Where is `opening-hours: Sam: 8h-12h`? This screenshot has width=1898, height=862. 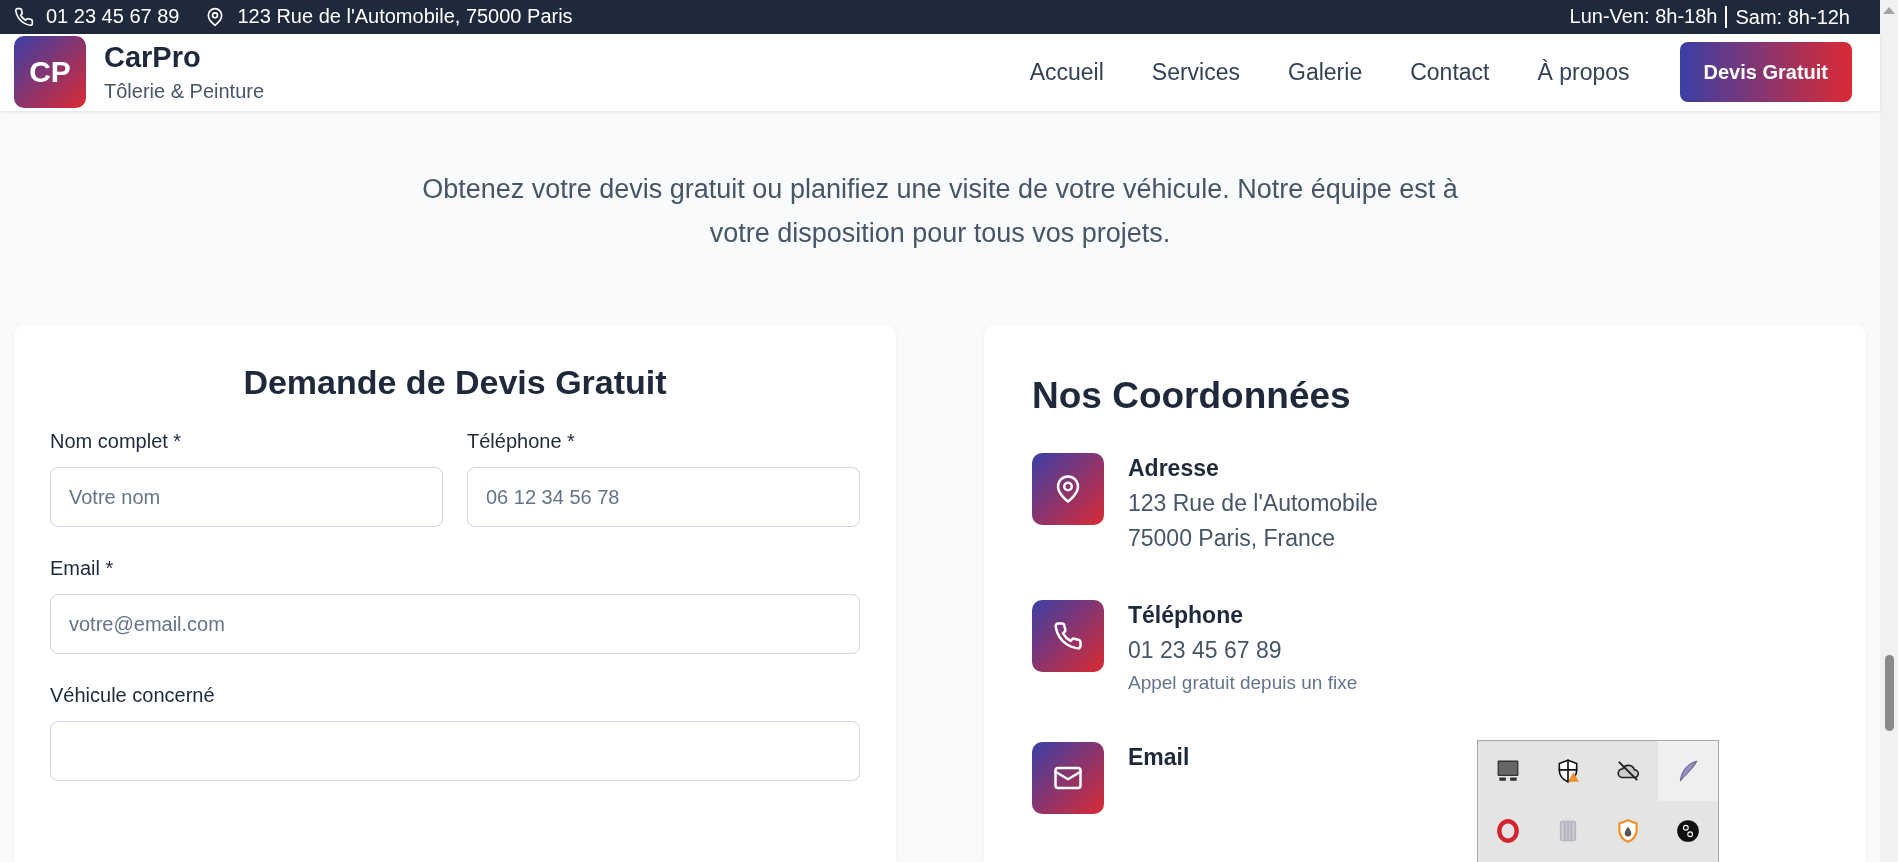
opening-hours: Sam: 8h-12h is located at coordinates (1787, 16).